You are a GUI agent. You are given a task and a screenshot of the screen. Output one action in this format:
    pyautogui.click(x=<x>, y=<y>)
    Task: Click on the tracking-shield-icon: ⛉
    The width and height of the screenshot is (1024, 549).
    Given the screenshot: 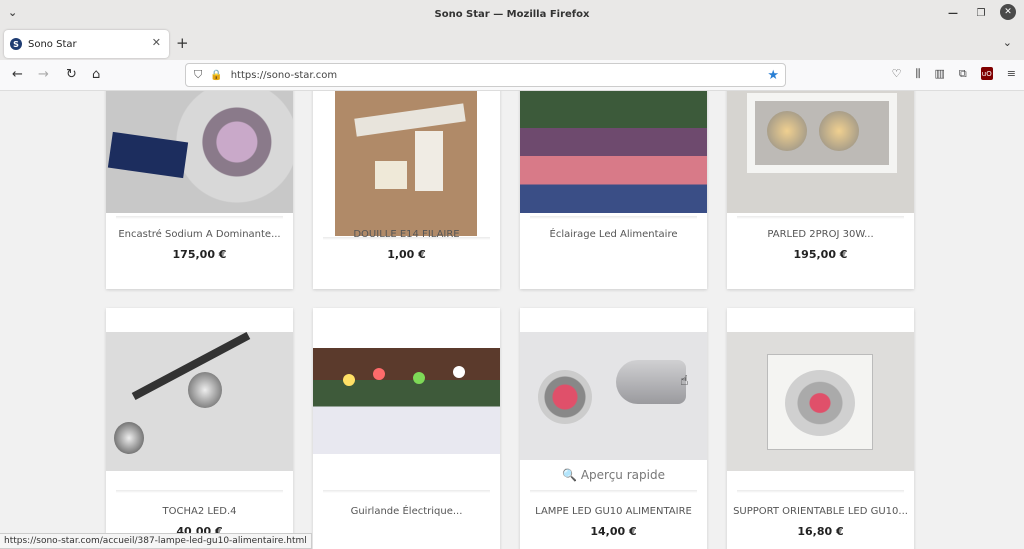 What is the action you would take?
    pyautogui.click(x=198, y=75)
    